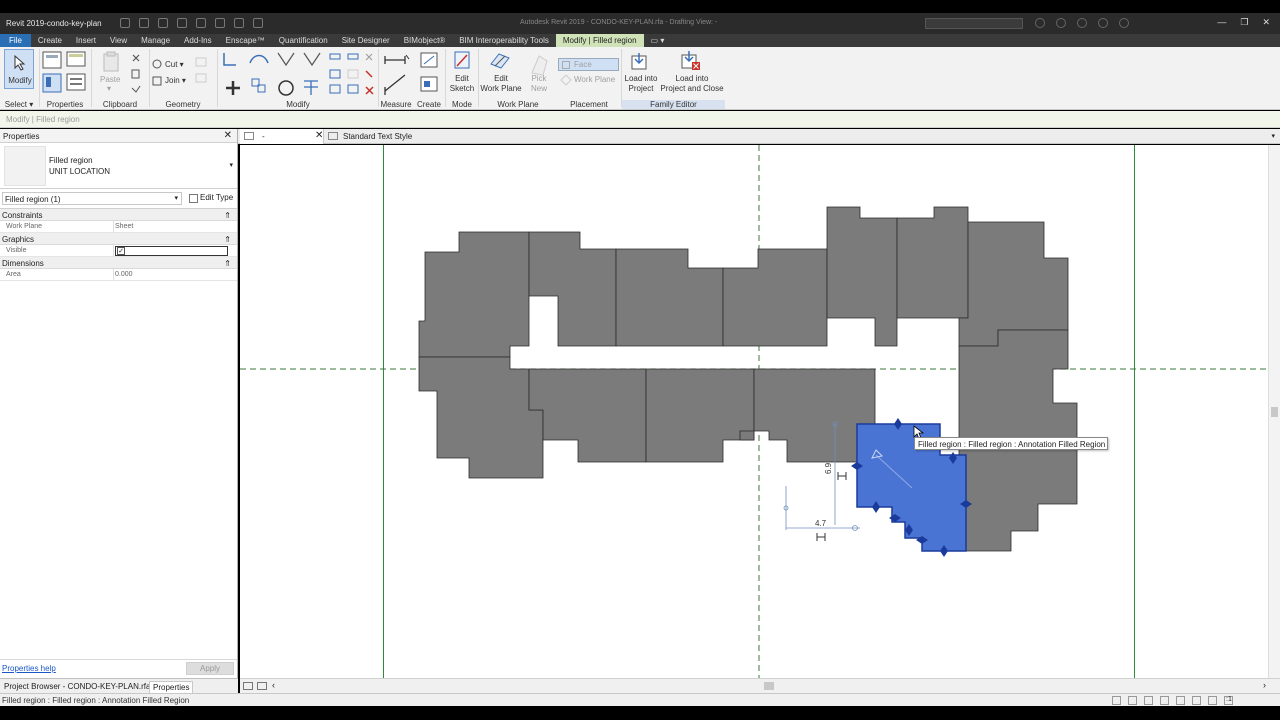 The image size is (1280, 720). What do you see at coordinates (118, 275) in the screenshot?
I see `property-row: Area 0.000` at bounding box center [118, 275].